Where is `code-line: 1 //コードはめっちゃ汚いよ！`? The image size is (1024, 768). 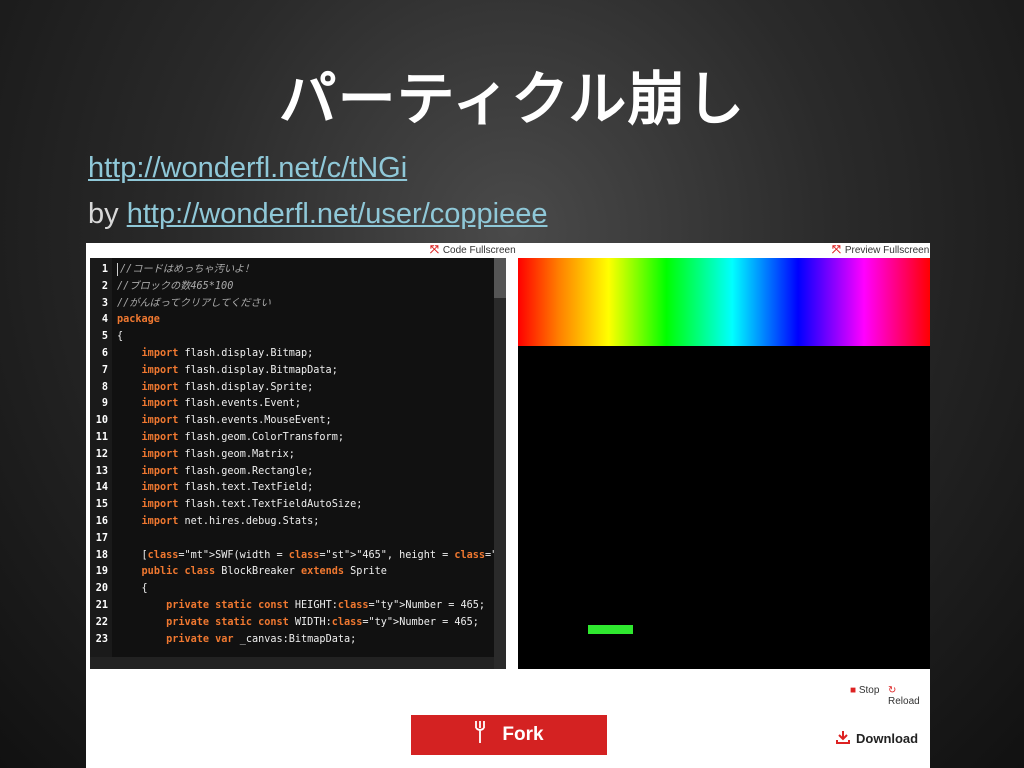
code-line: 1 //コードはめっちゃ汚いよ！ is located at coordinates (172, 269).